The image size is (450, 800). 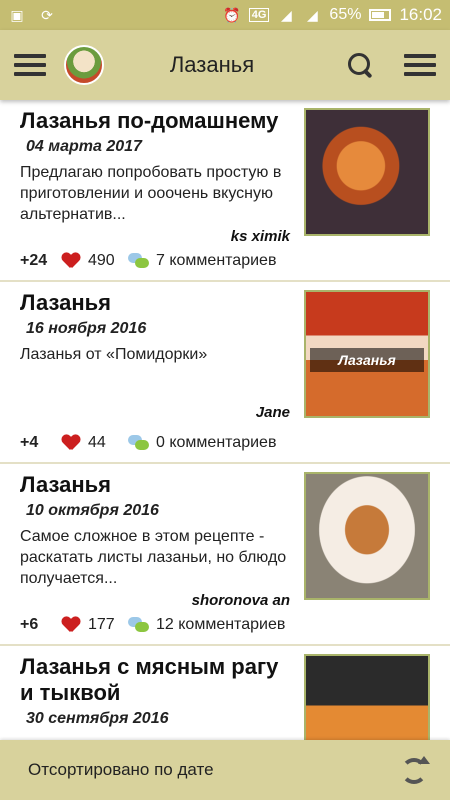 What do you see at coordinates (101, 260) in the screenshot?
I see `likes-count: 490` at bounding box center [101, 260].